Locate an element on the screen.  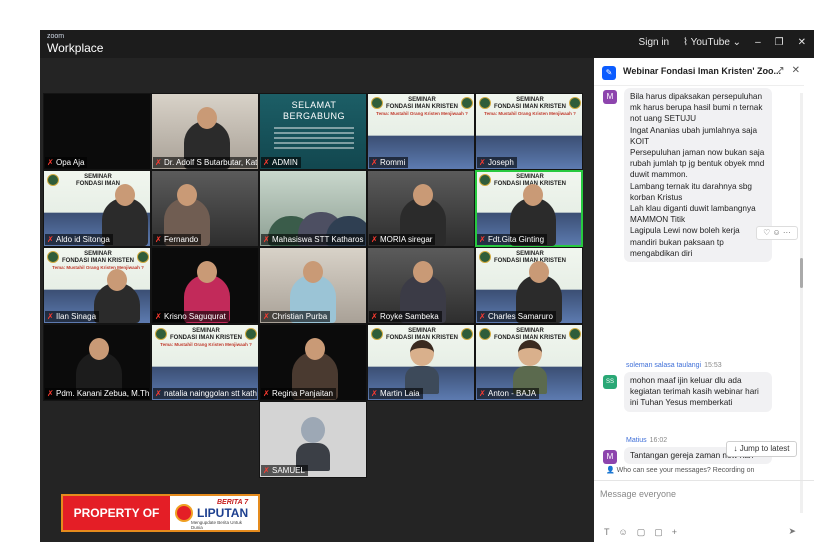
chat-scrollbar is located at coordinates (801, 303).